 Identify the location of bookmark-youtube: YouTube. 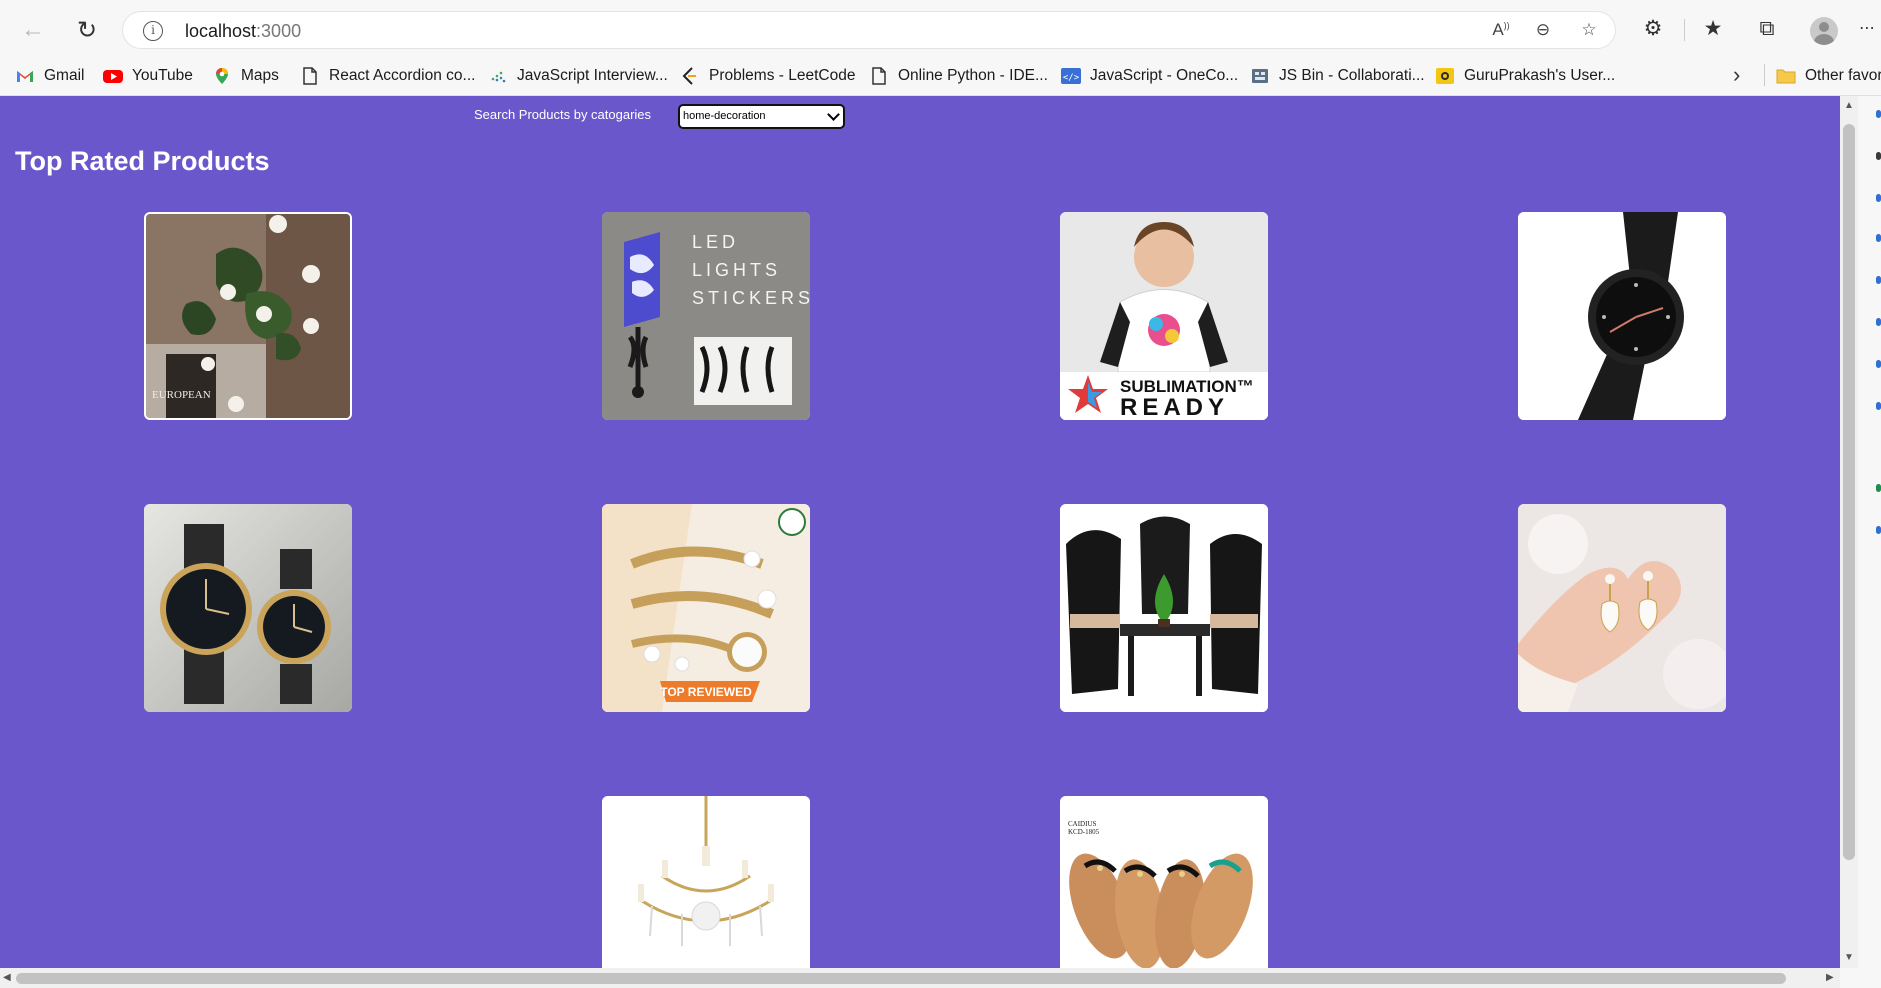
(148, 76).